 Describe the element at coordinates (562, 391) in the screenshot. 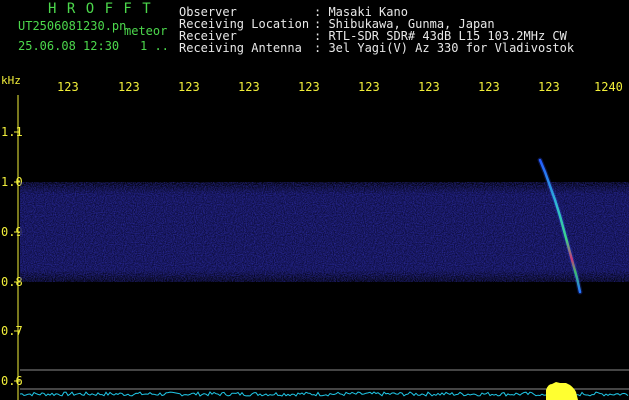

I see `signal-burst` at that location.